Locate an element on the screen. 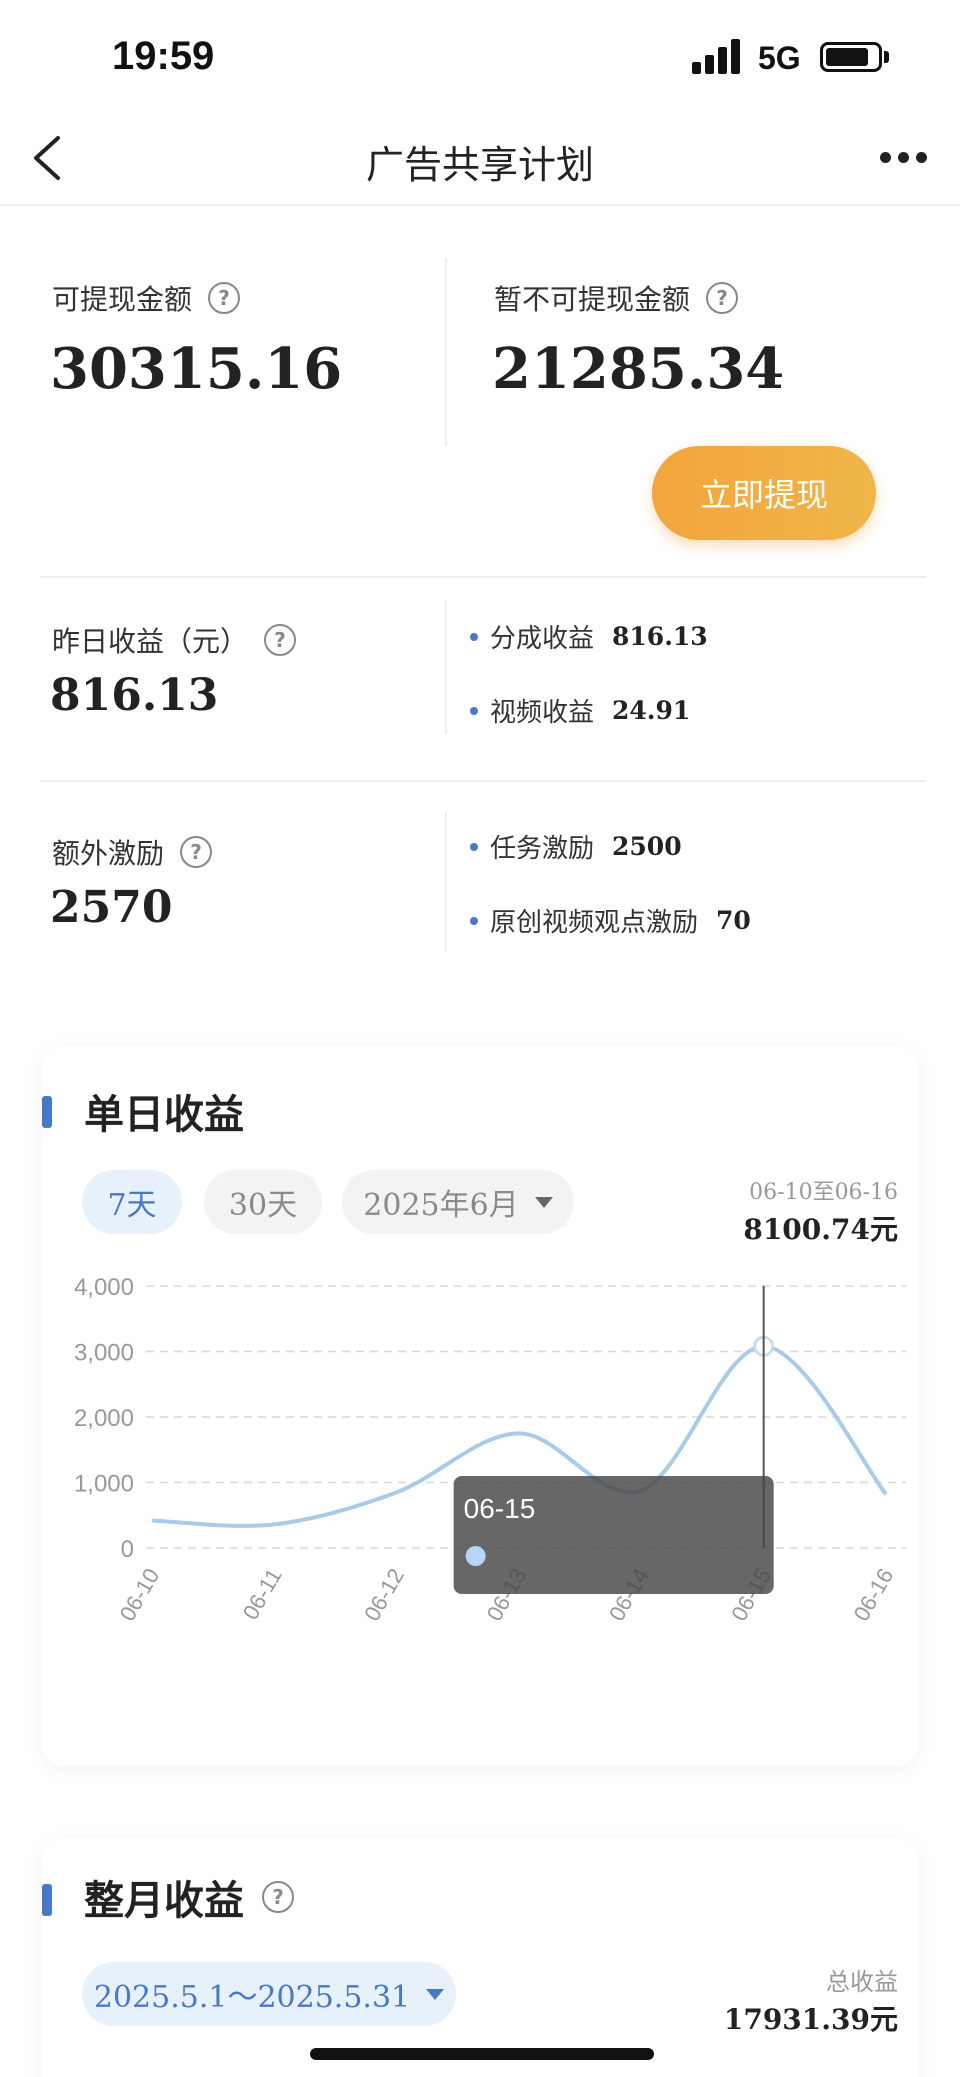 The image size is (960, 2077). month-range-select: 2025.5.1～2025.5.31 is located at coordinates (269, 1994).